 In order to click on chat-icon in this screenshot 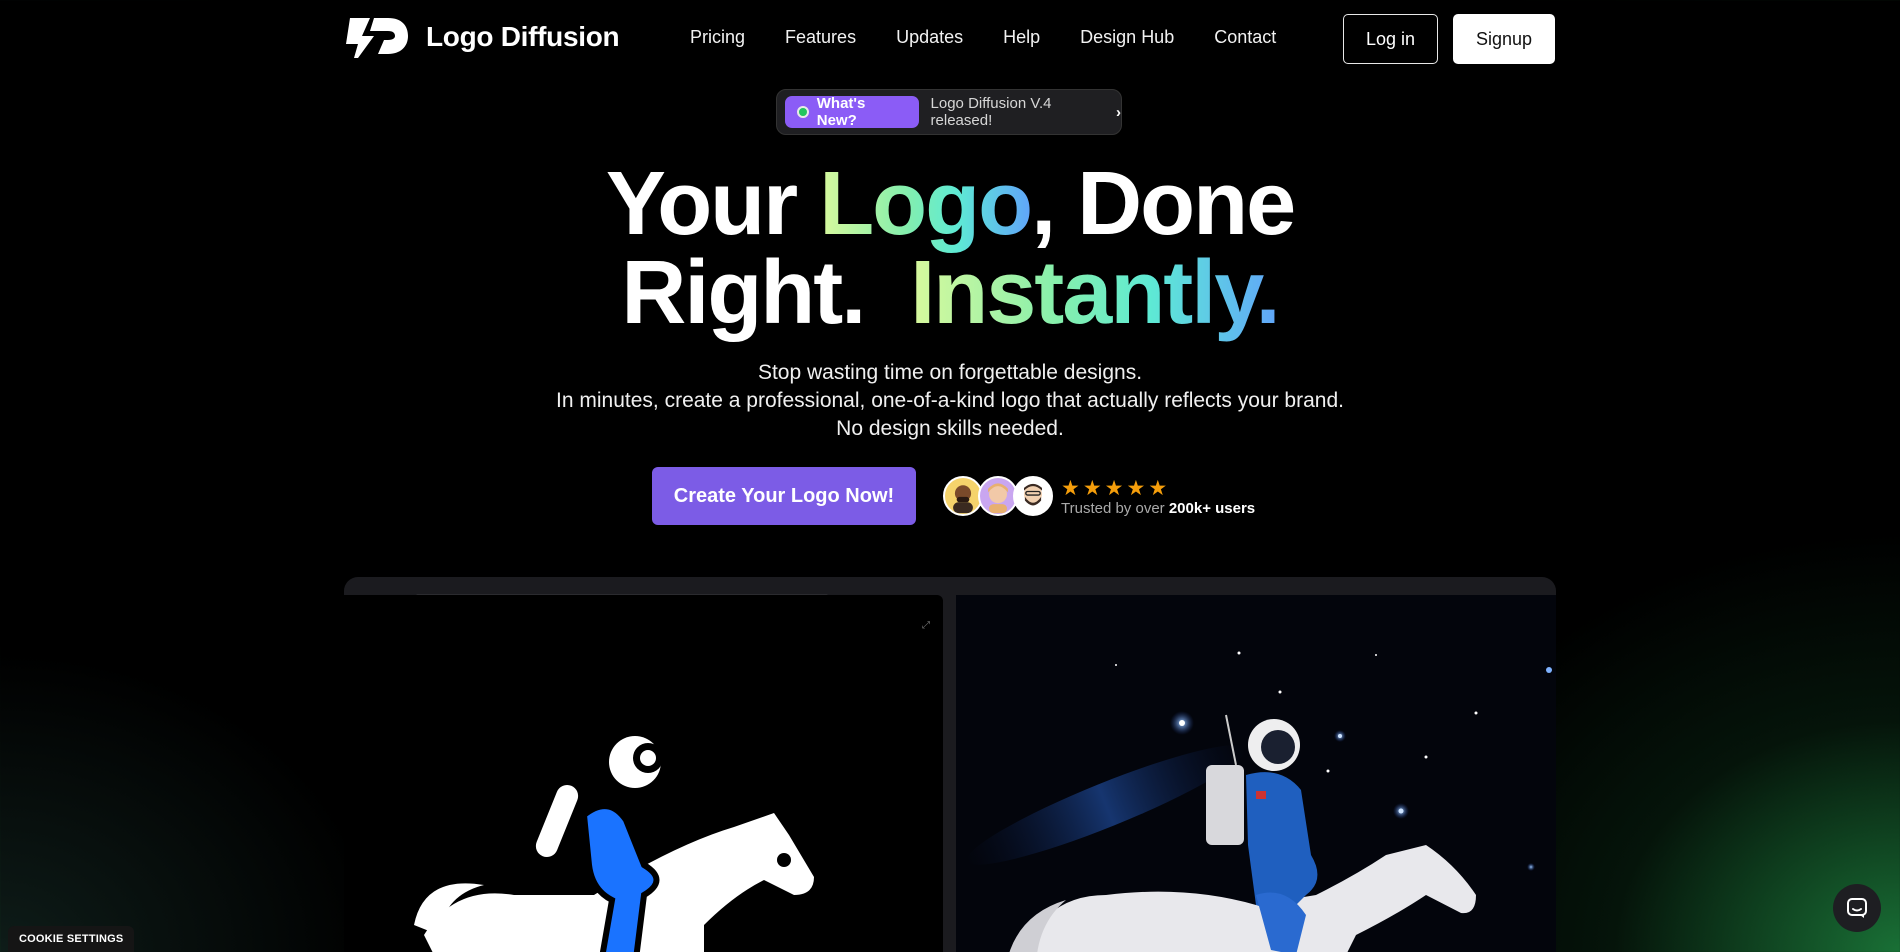, I will do `click(1857, 908)`.